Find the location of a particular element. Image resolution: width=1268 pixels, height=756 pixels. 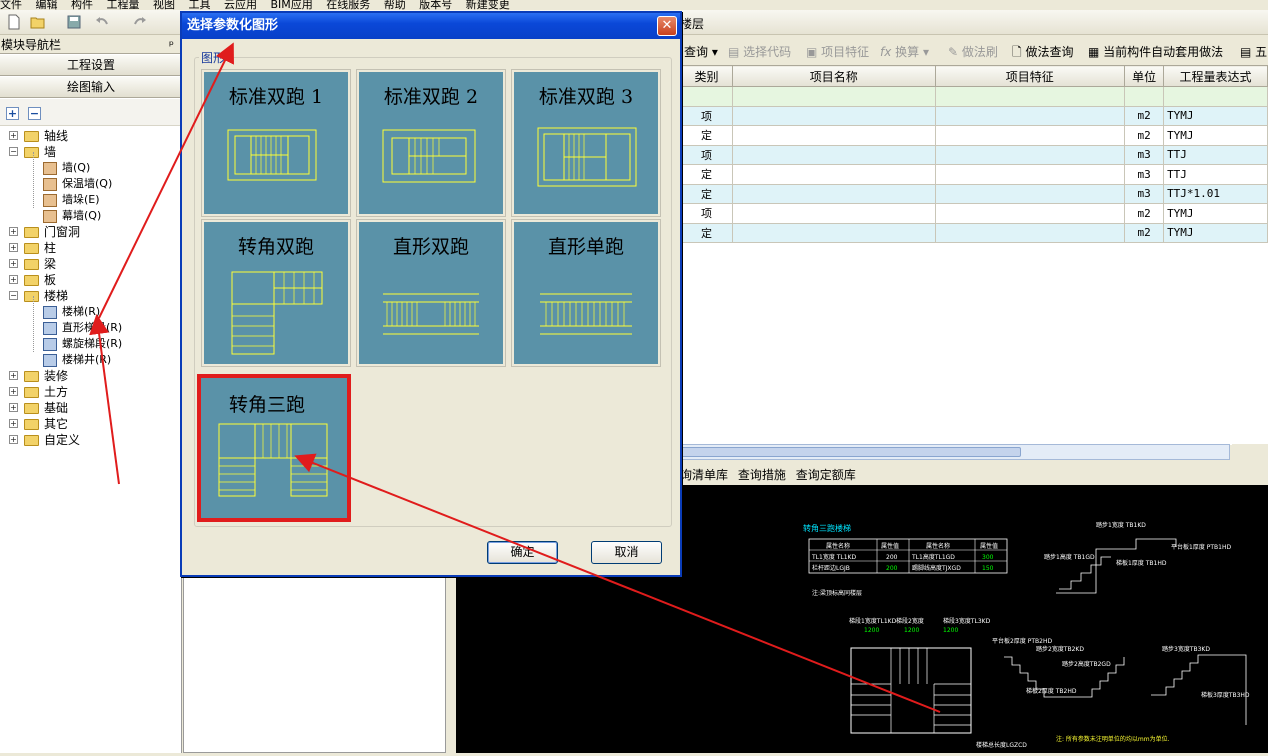

convert-button: fx 换算 ▾ is located at coordinates (904, 52).